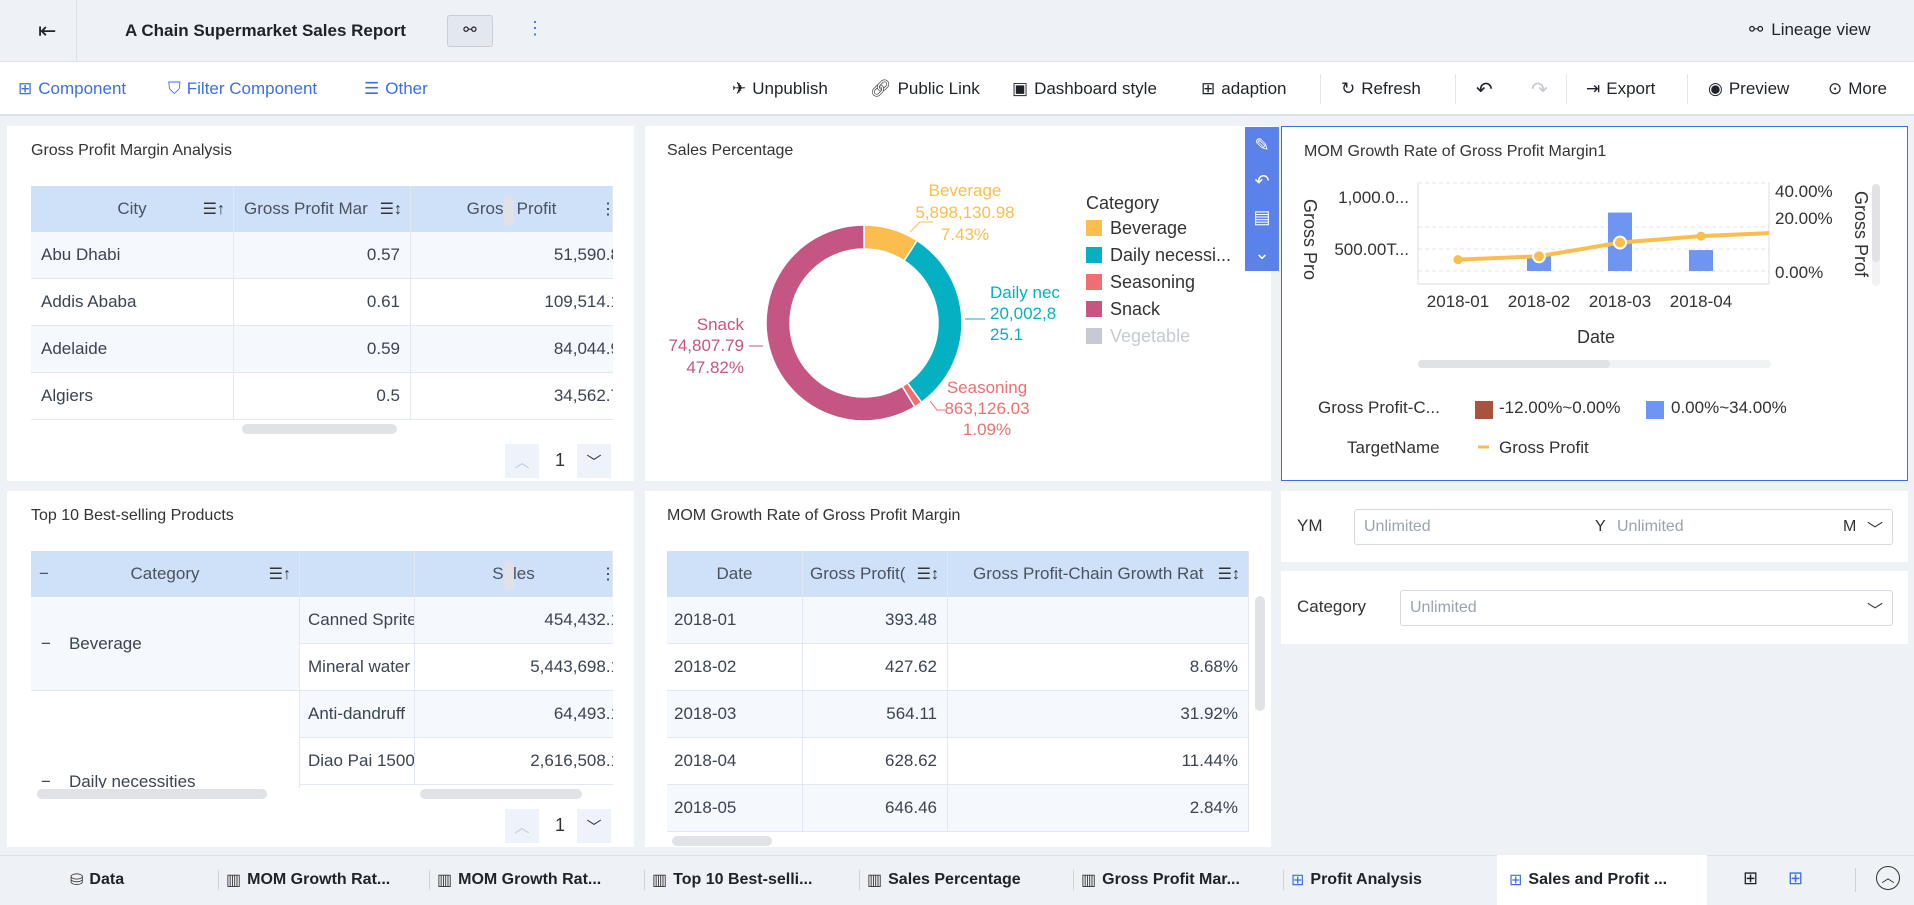 This screenshot has width=1914, height=905. Describe the element at coordinates (944, 880) in the screenshot. I see `bottom-tab: ▥ Sales Percentage` at that location.